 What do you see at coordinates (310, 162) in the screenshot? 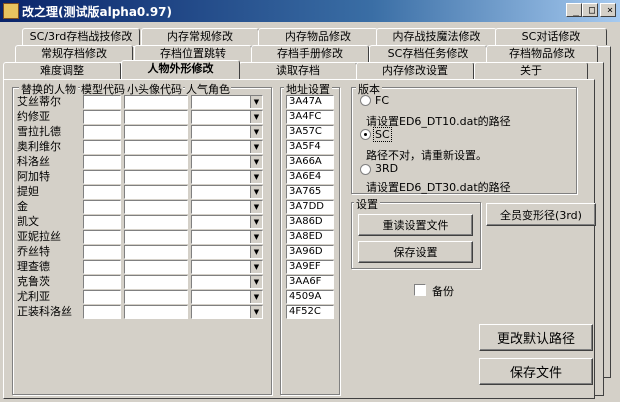
I see `address-input: 3A66A` at bounding box center [310, 162].